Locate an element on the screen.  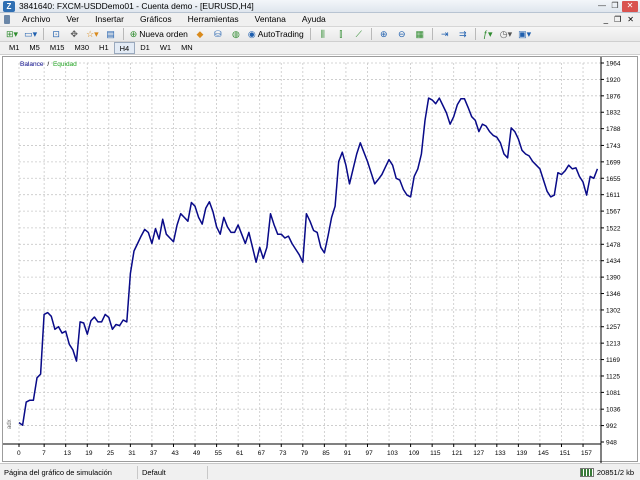
connection-status: 20851/2 kb is located at coordinates (609, 472).